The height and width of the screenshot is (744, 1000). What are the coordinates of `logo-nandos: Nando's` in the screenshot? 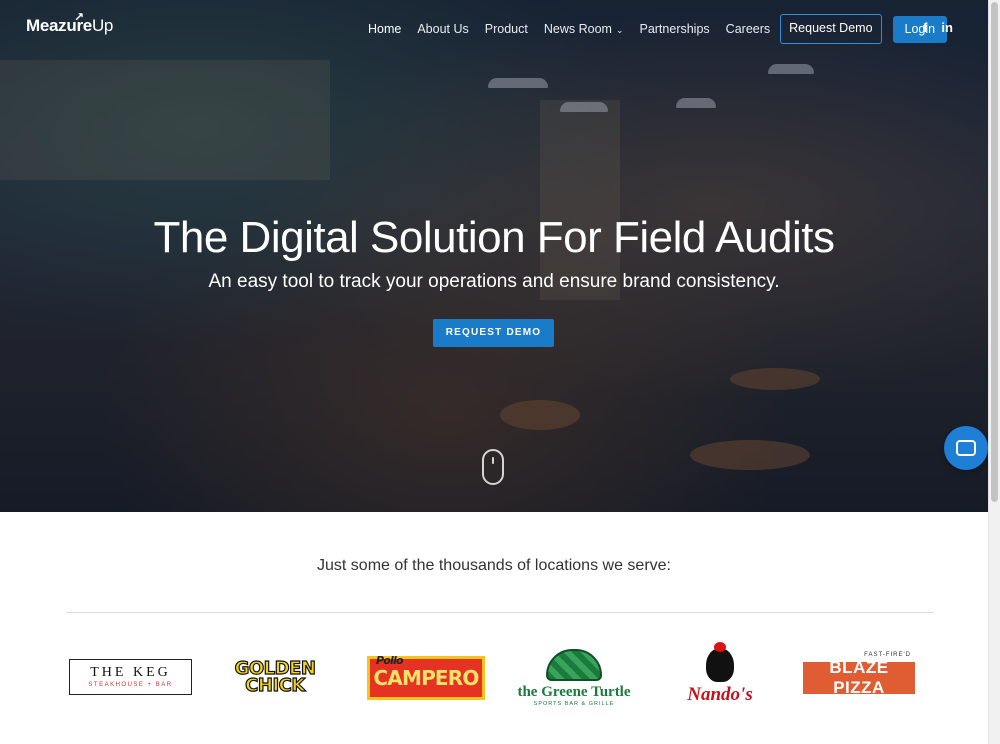 It's located at (720, 677).